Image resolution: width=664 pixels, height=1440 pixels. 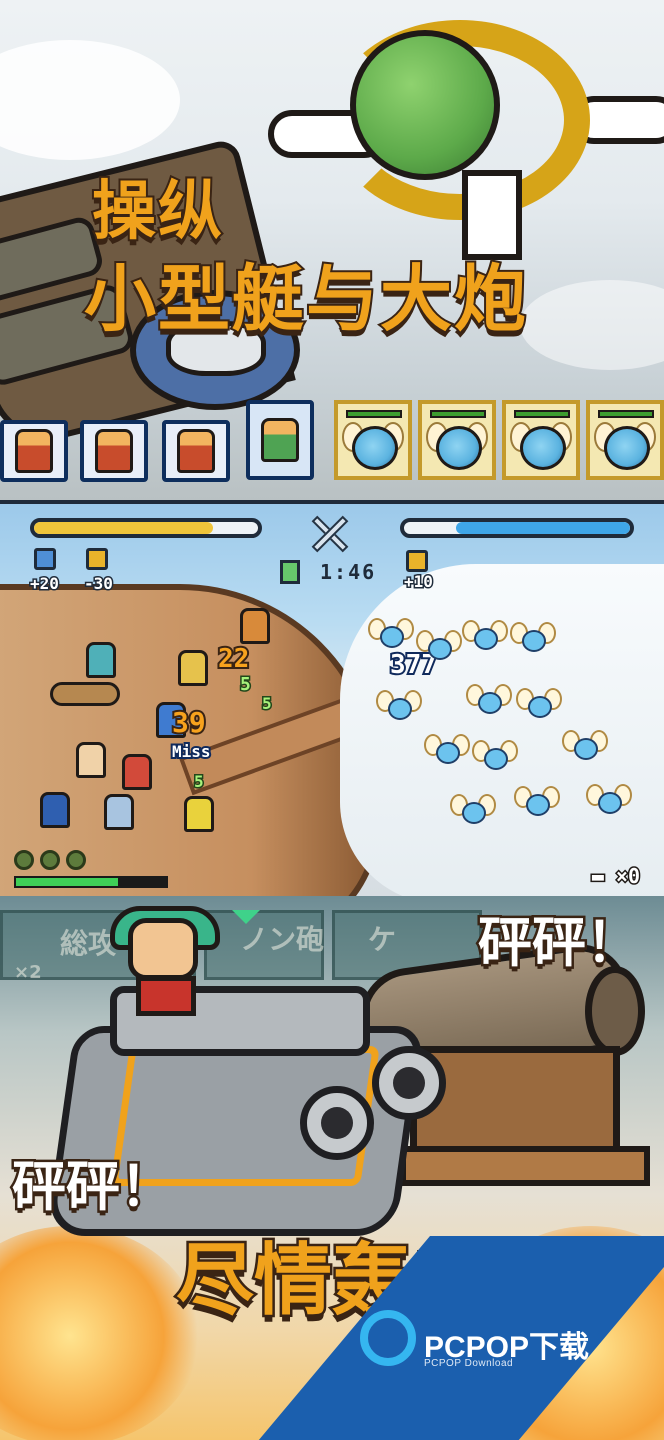 I want to click on damage-popup: 39, so click(x=189, y=722).